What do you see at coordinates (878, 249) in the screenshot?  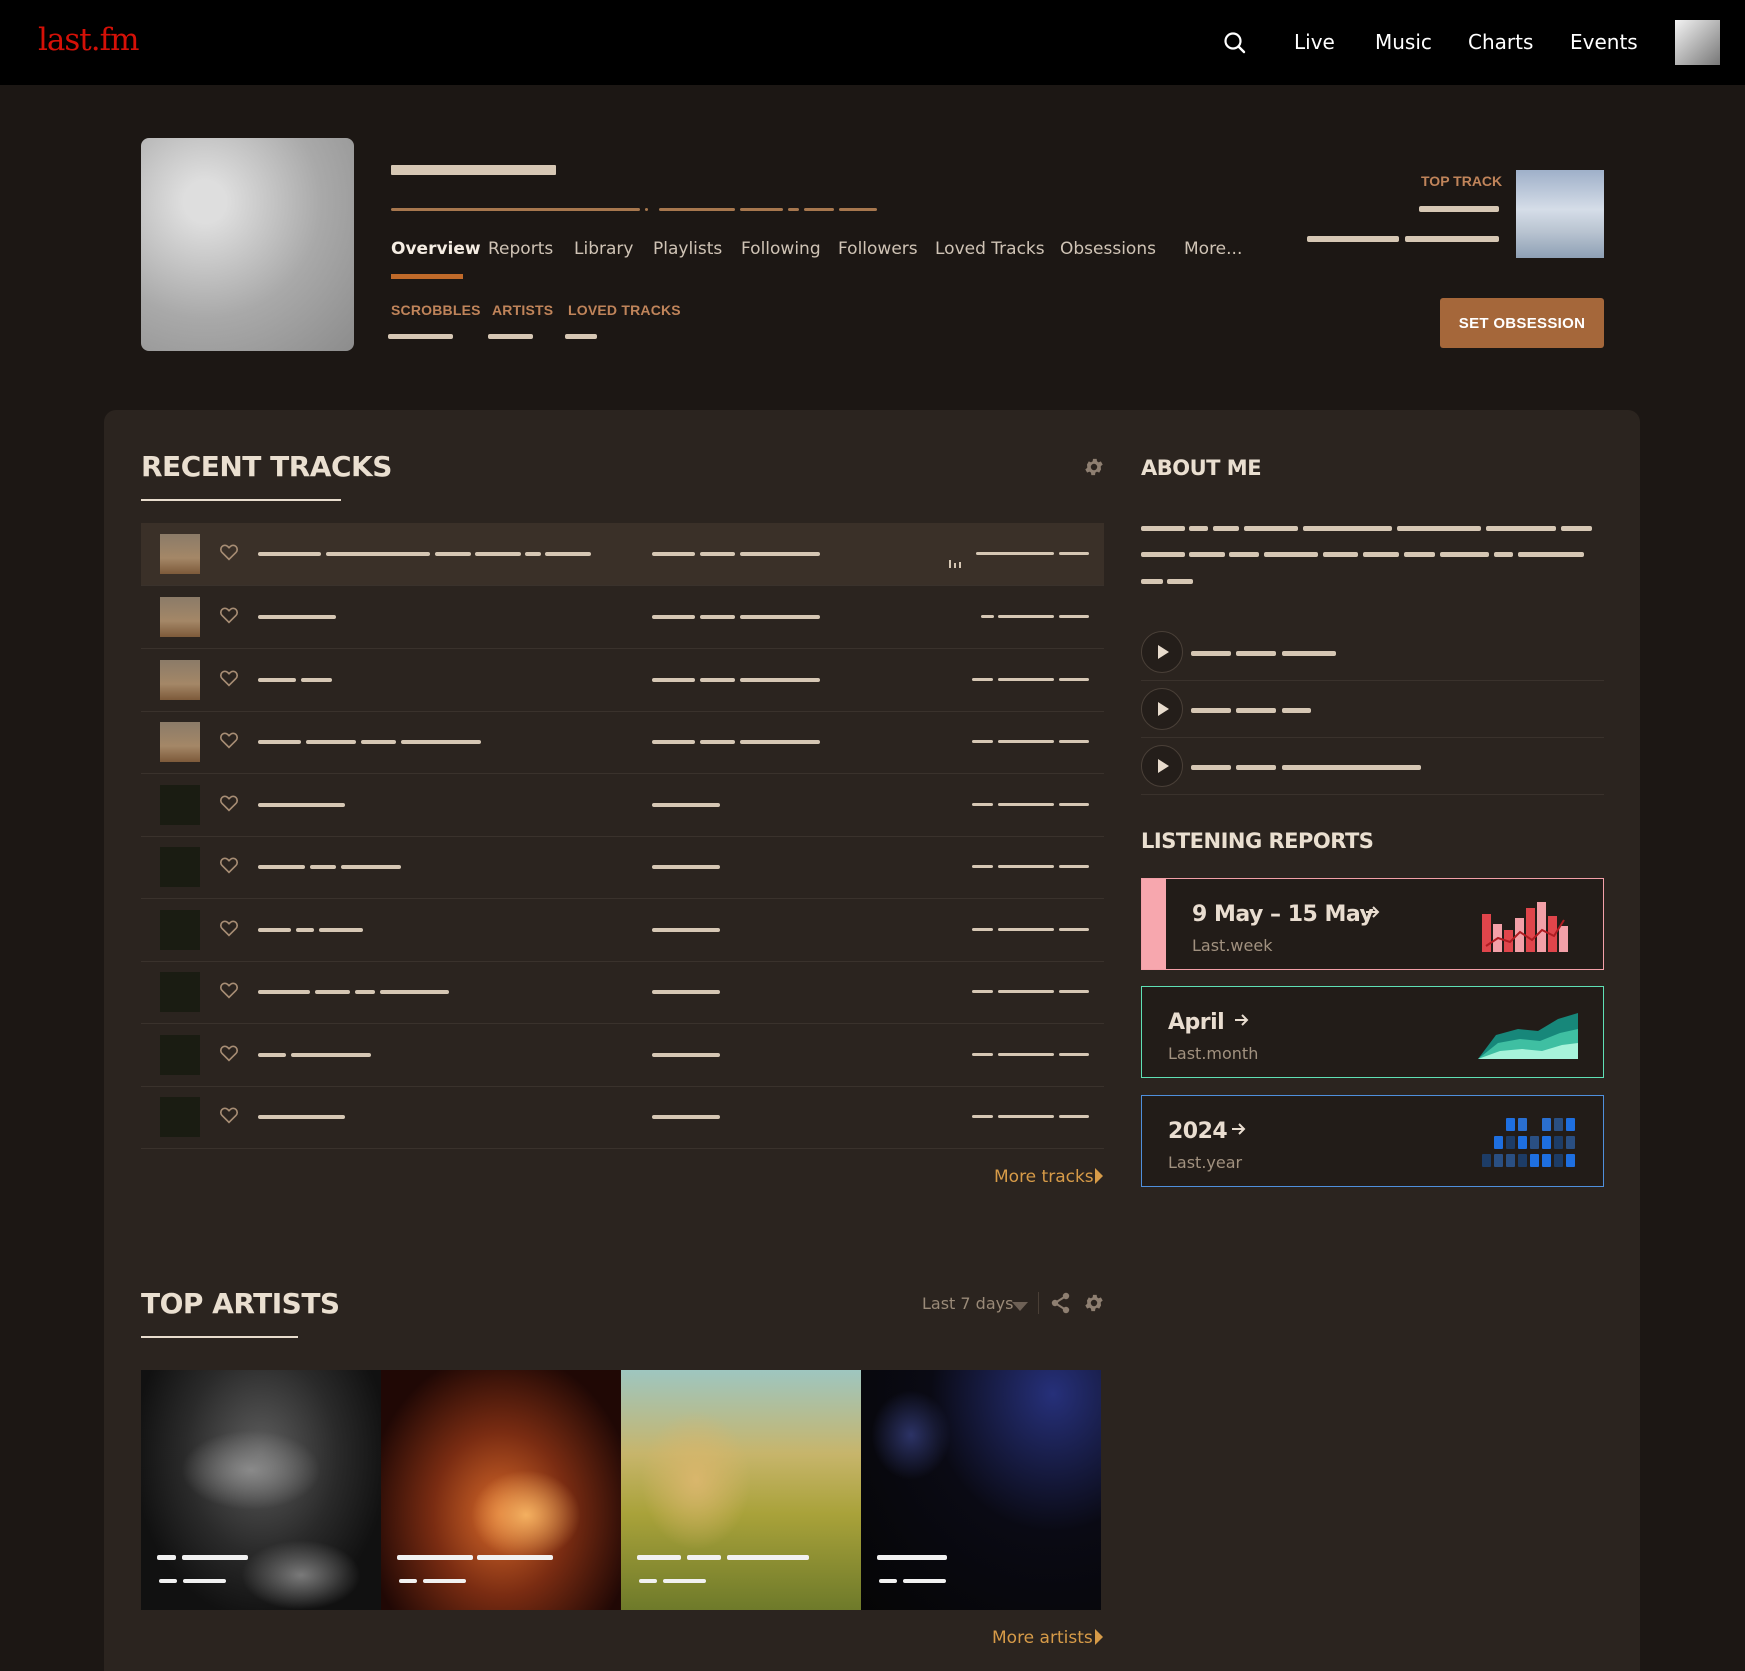 I see `tab-followers: Followers` at bounding box center [878, 249].